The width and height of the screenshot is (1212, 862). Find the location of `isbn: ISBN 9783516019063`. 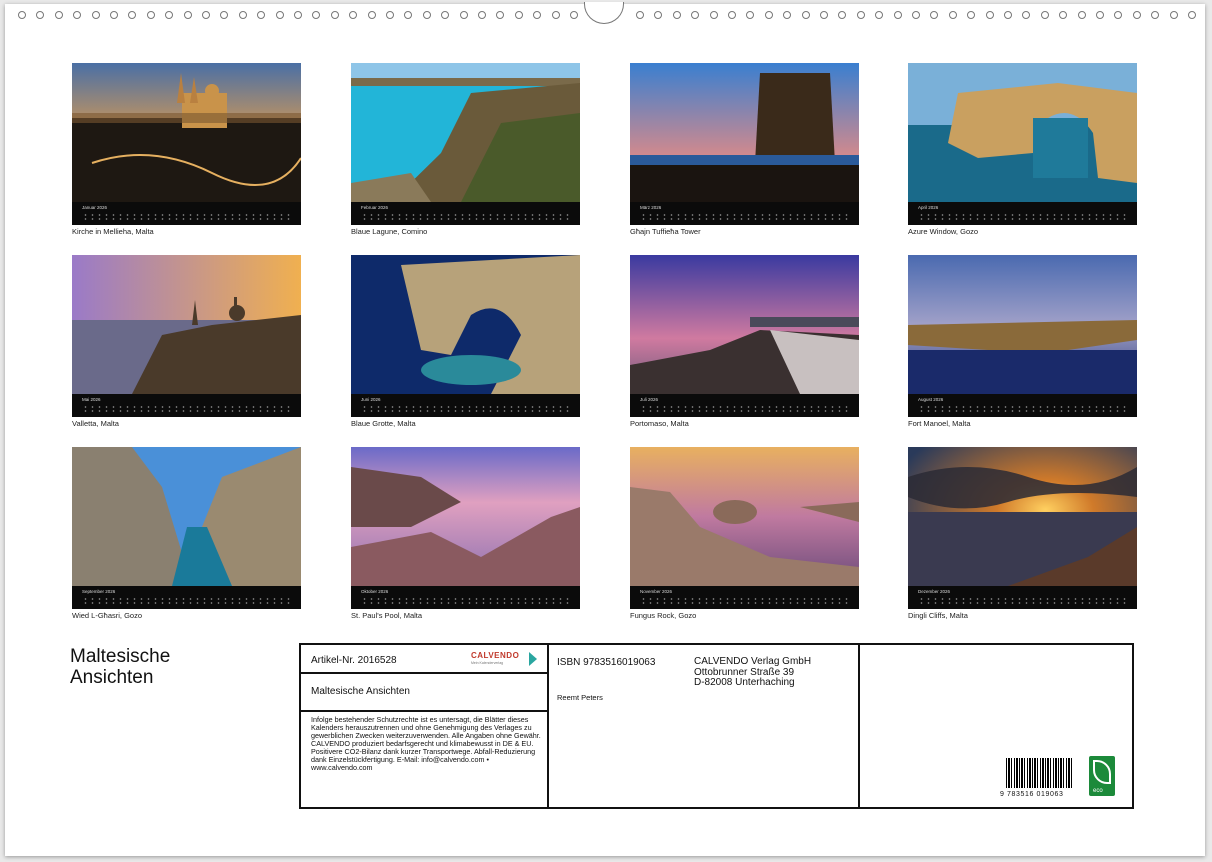

isbn: ISBN 9783516019063 is located at coordinates (606, 662).